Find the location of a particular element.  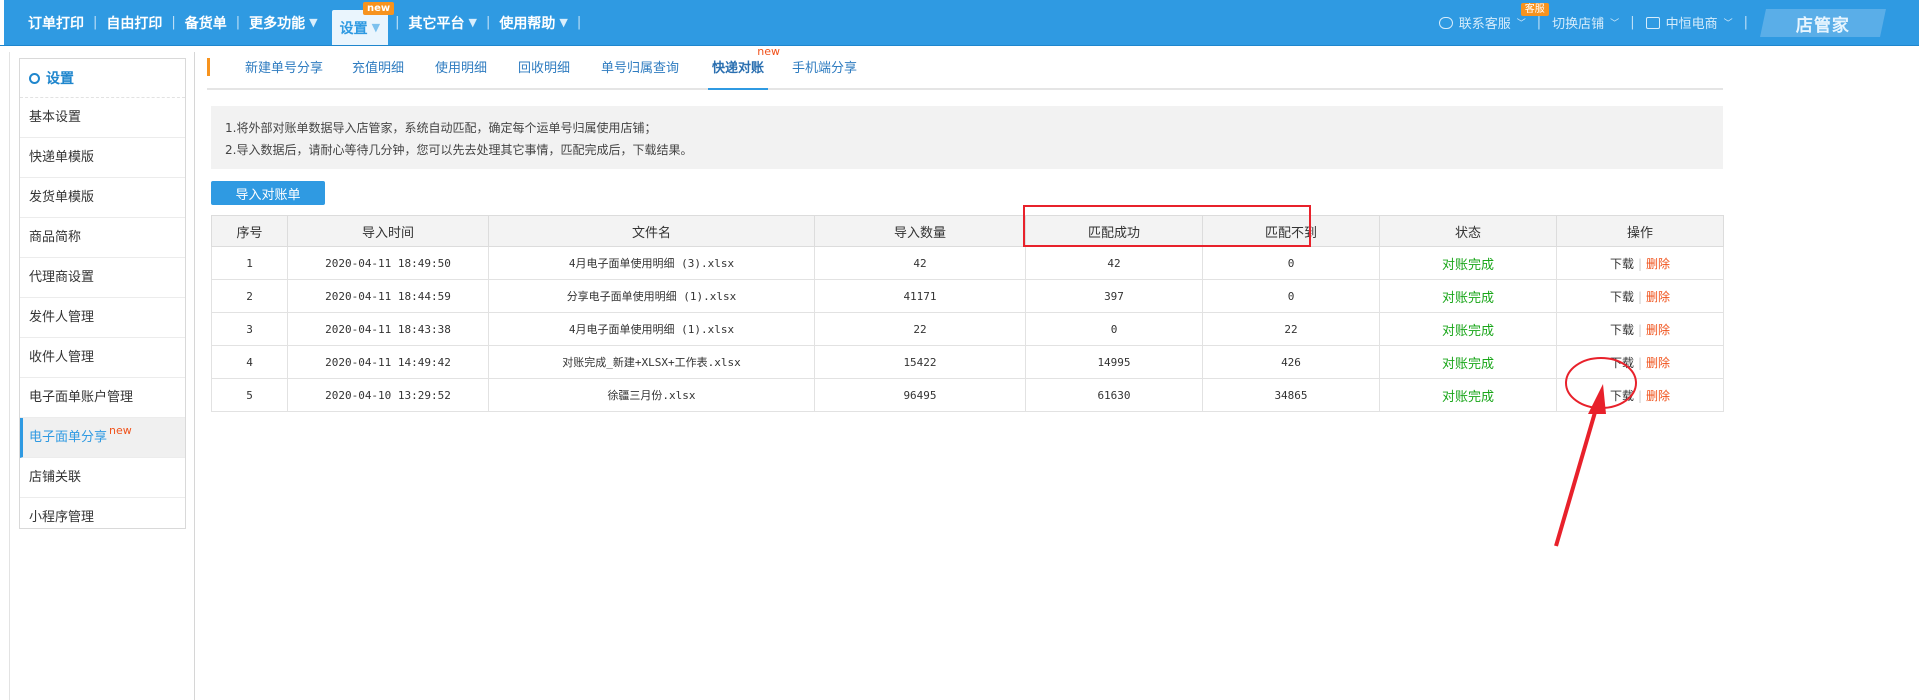

nav-settings: 设置 ▼ new is located at coordinates (363, 23).